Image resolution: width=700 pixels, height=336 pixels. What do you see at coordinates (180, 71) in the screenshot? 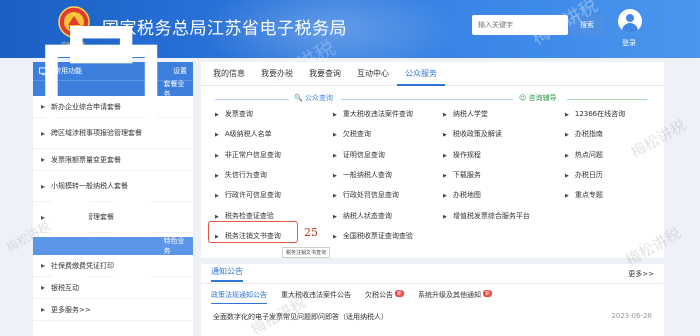
I see `settings-link: 设置` at bounding box center [180, 71].